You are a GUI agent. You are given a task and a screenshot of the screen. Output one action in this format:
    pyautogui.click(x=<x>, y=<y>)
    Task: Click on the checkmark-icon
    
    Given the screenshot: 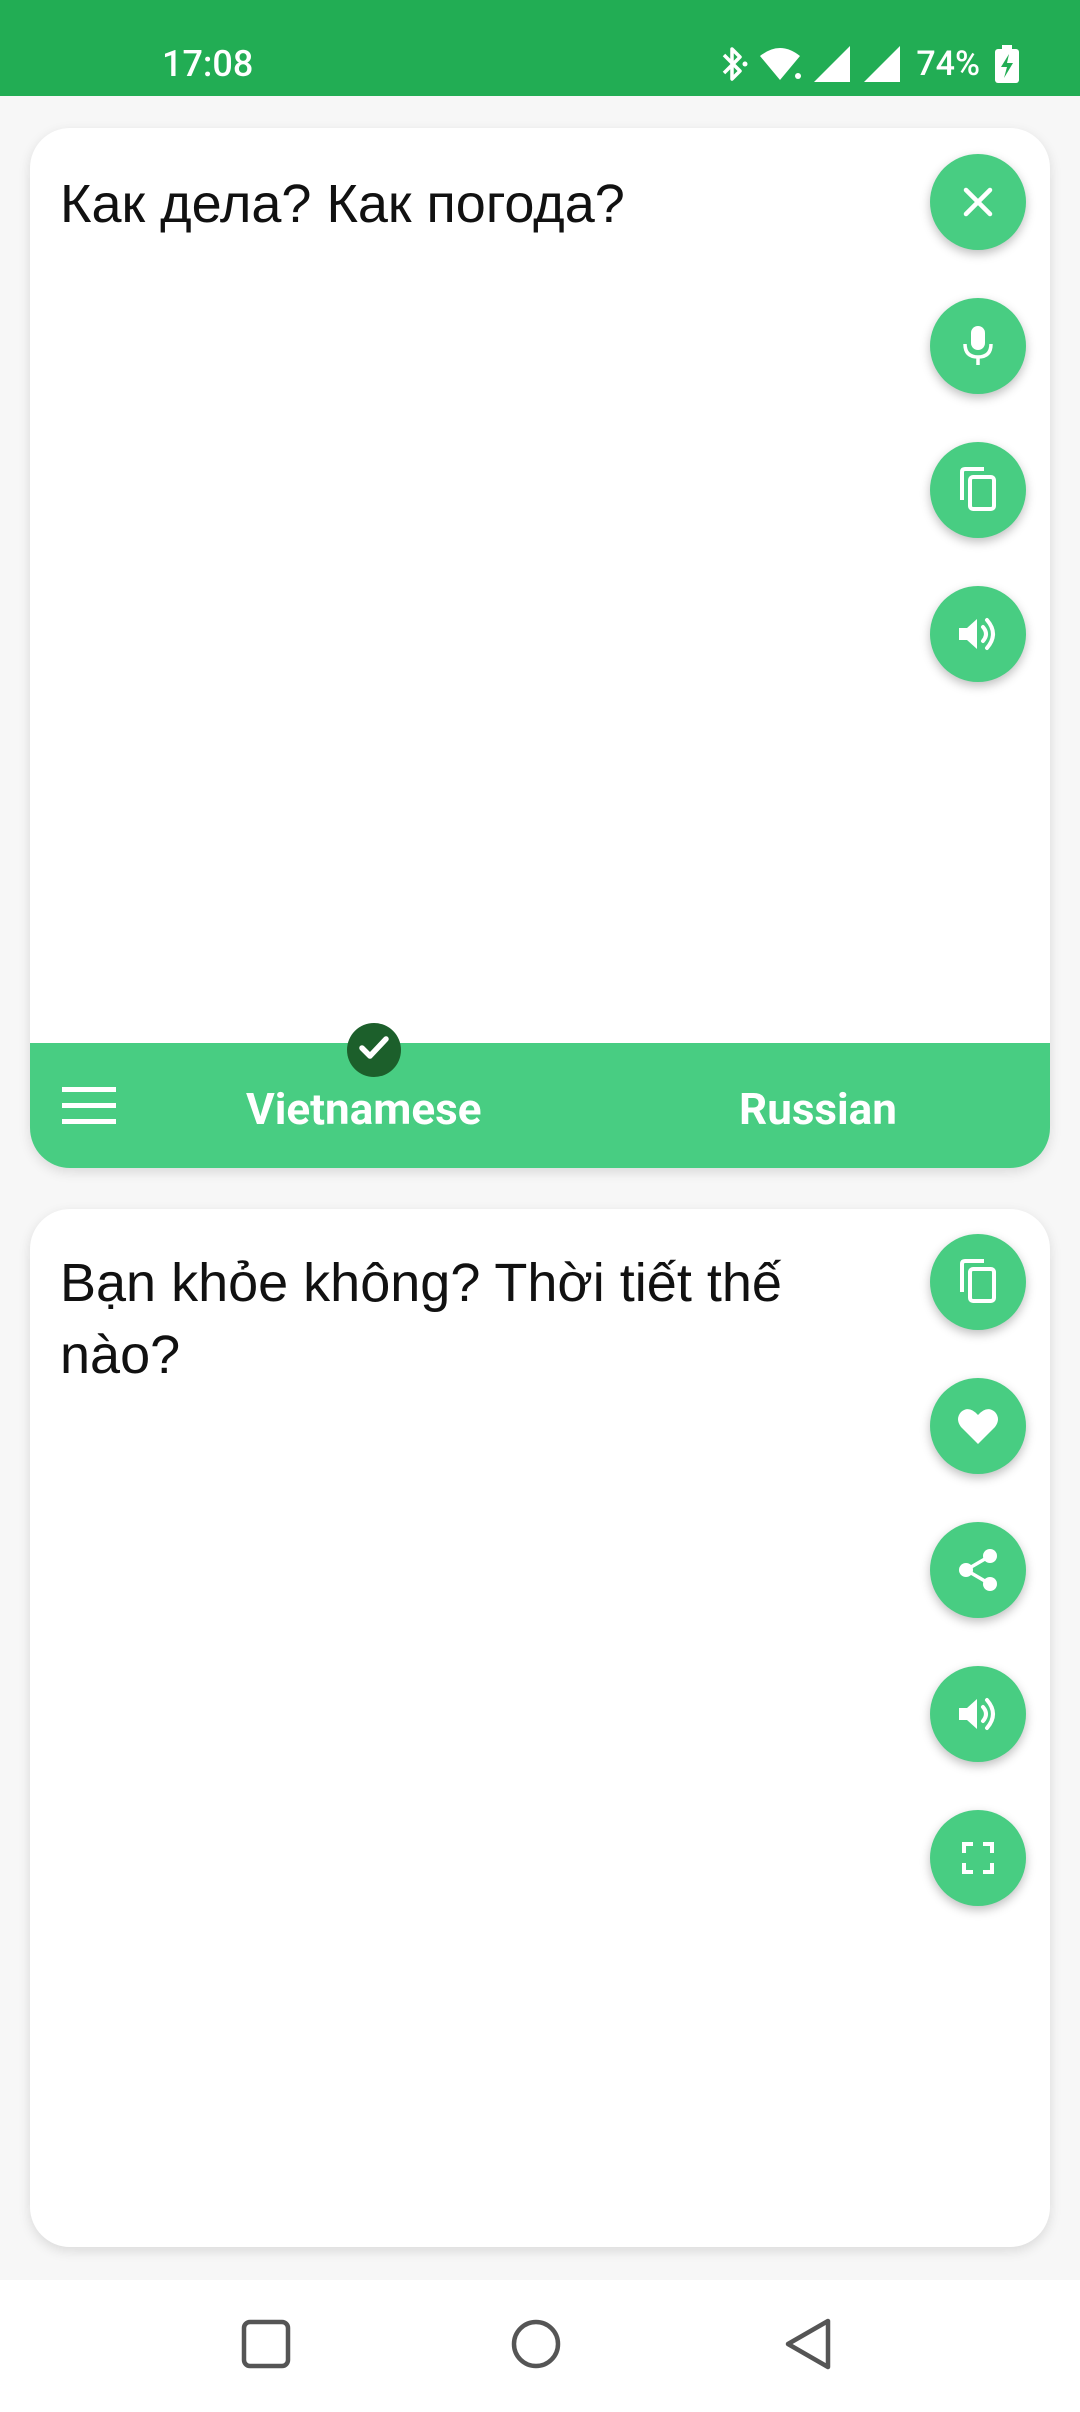 What is the action you would take?
    pyautogui.click(x=374, y=1050)
    